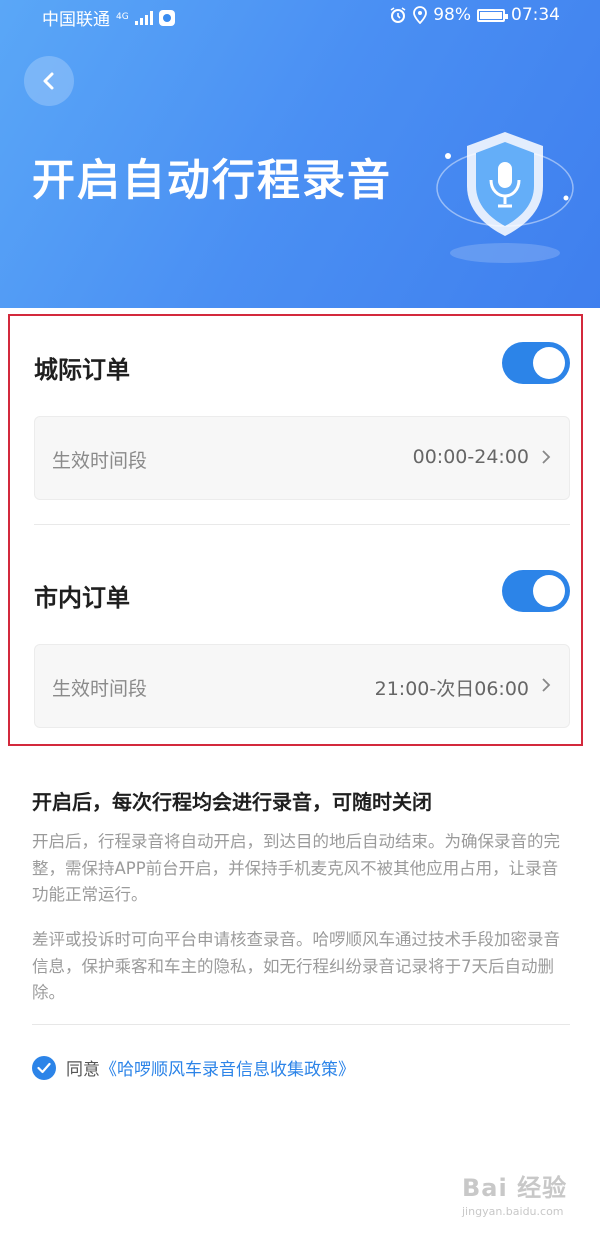  Describe the element at coordinates (420, 15) in the screenshot. I see `location-icon` at that location.